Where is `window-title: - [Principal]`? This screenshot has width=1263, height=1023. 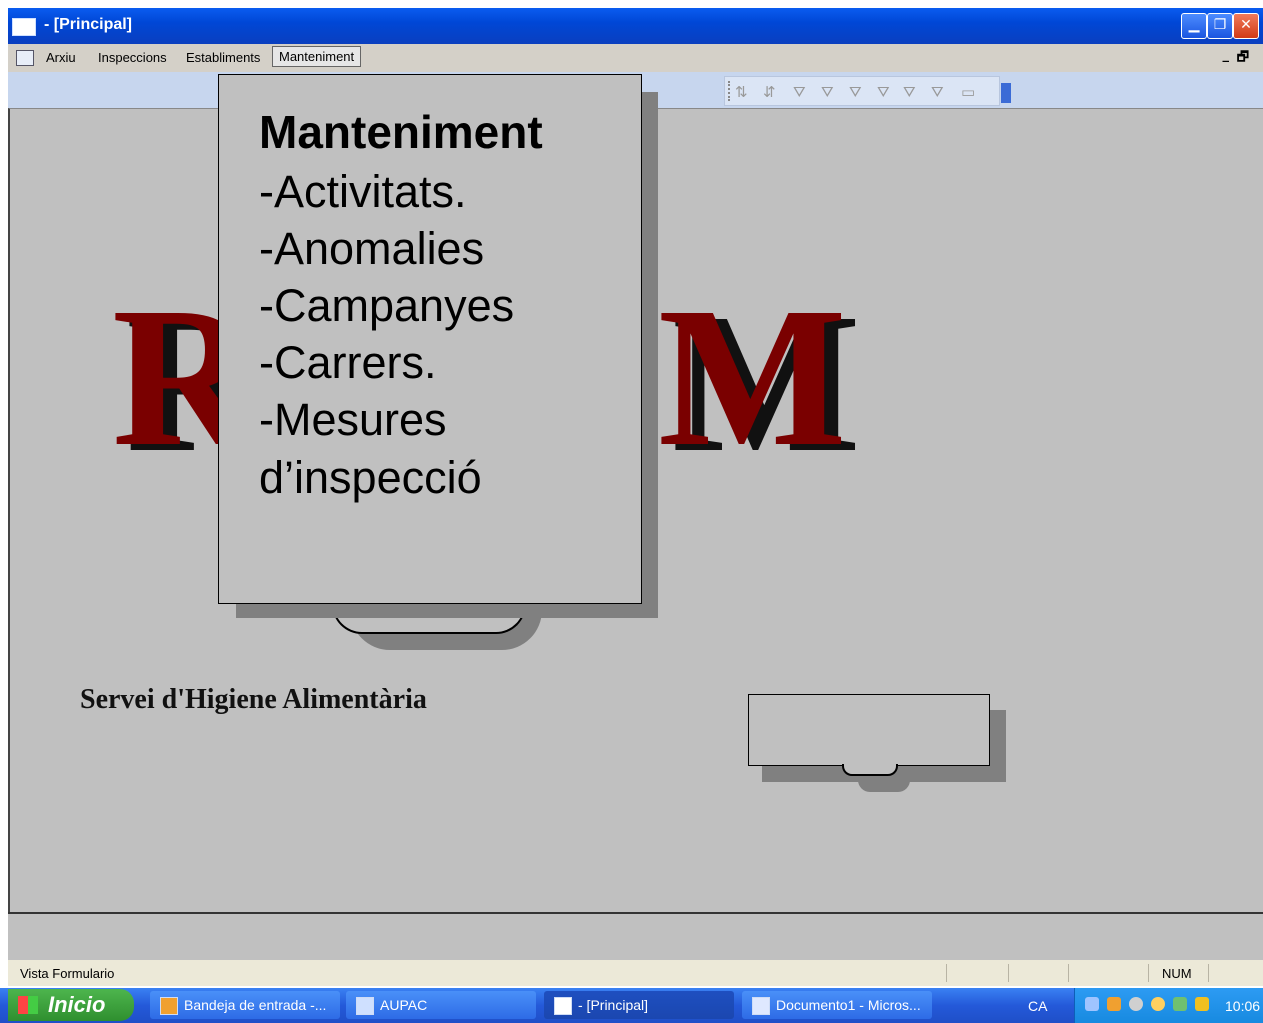
window-title: - [Principal] is located at coordinates (88, 24).